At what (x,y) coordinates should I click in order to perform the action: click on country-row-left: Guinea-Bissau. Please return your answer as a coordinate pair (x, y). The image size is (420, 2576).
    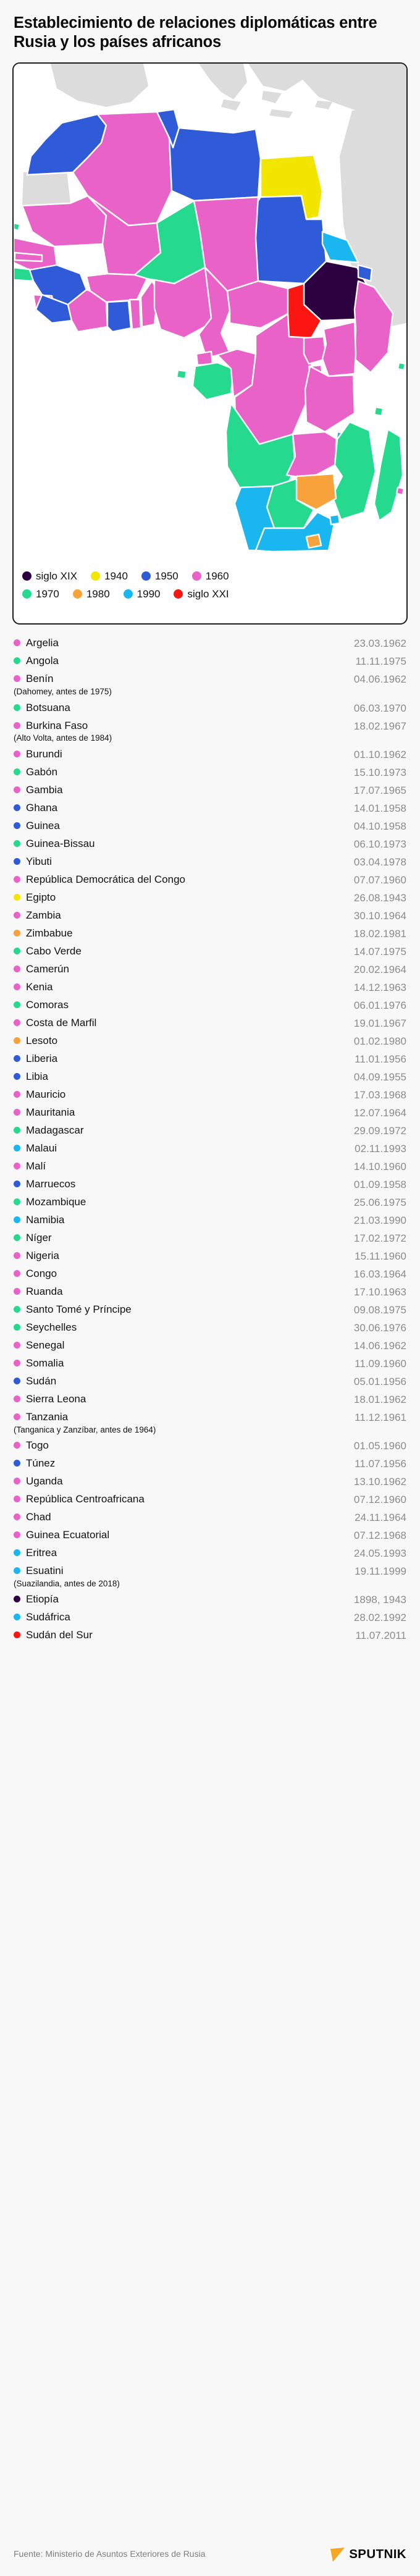
    Looking at the image, I should click on (55, 844).